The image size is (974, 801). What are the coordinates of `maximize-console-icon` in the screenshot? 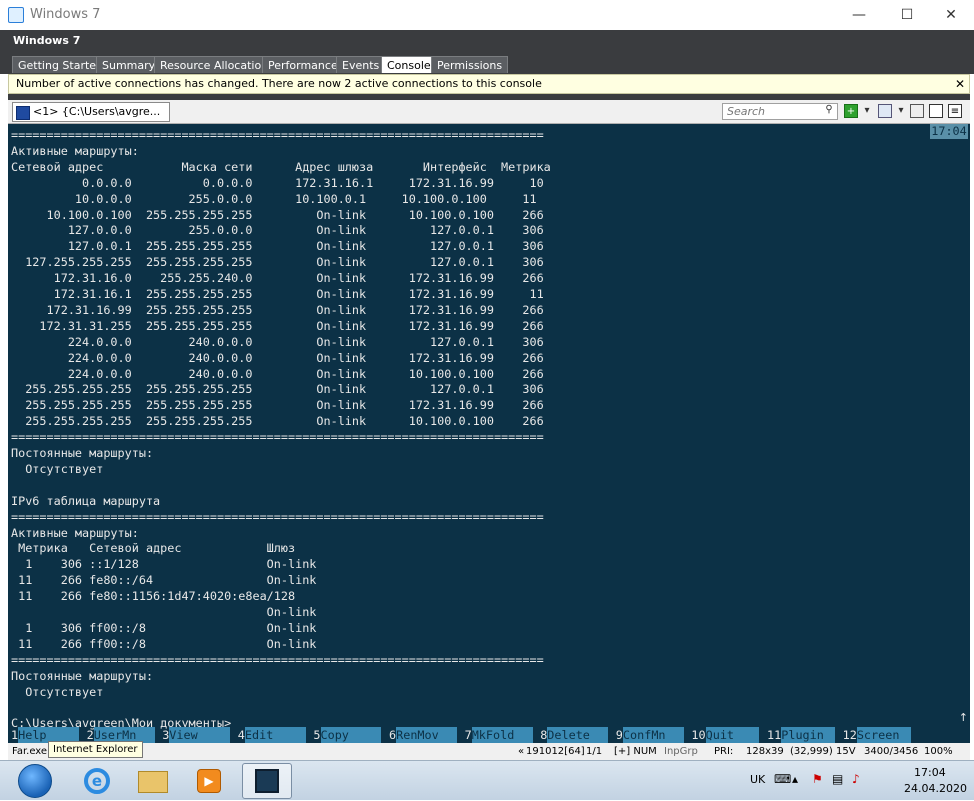 It's located at (936, 111).